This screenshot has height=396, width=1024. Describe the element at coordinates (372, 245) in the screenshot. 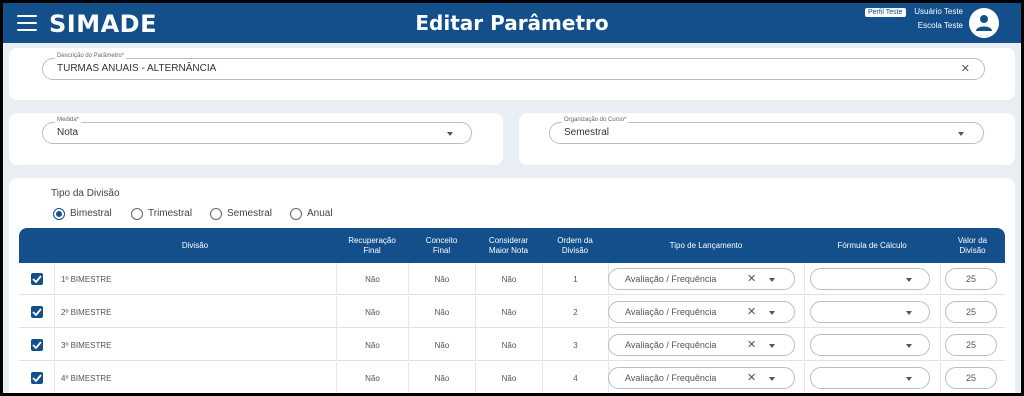

I see `header-recovery: Recuperação Final` at that location.